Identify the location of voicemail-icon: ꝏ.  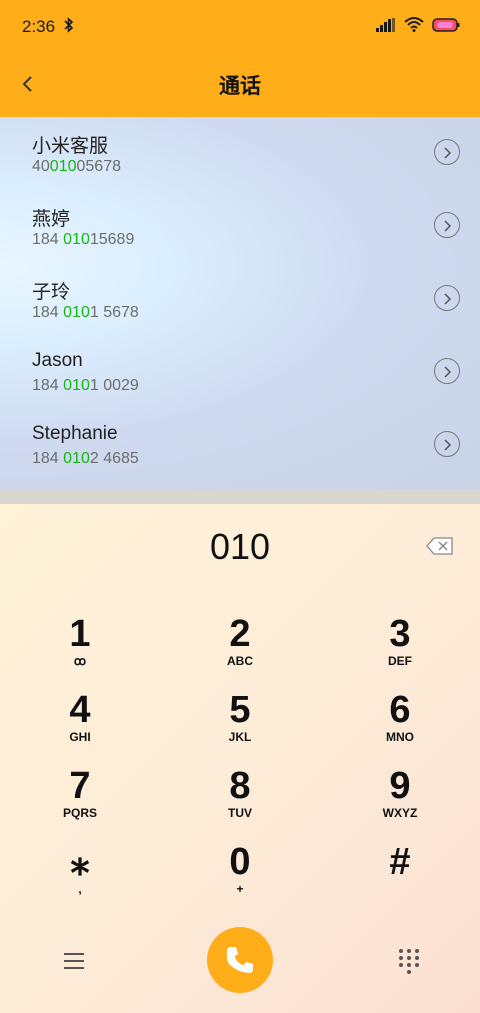
(80, 661).